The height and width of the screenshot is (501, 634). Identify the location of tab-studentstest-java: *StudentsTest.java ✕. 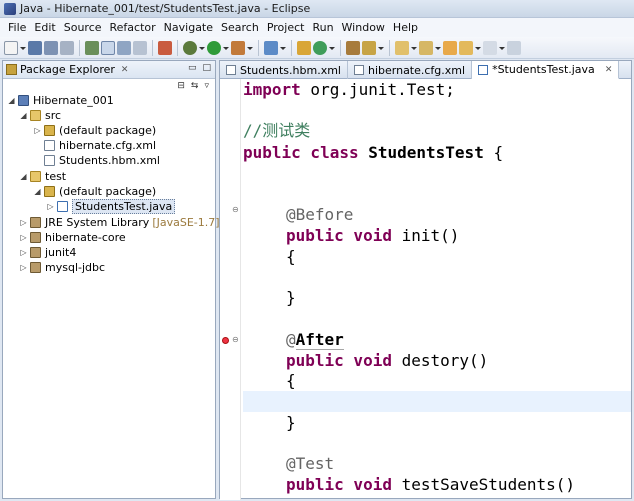
(546, 70).